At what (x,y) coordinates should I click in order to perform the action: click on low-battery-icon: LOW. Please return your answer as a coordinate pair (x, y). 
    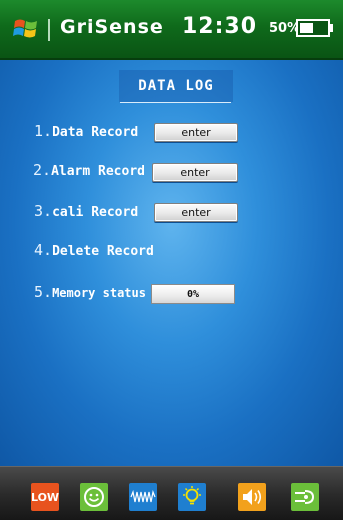
    Looking at the image, I should click on (45, 497).